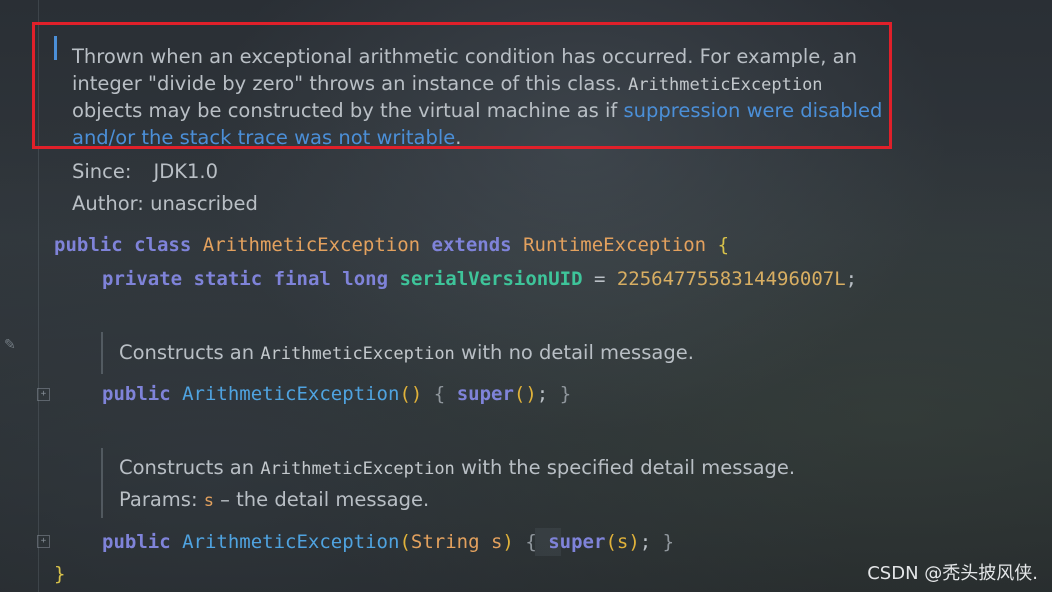 Image resolution: width=1052 pixels, height=592 pixels. What do you see at coordinates (12, 345) in the screenshot?
I see `pencil-icon: ✎` at bounding box center [12, 345].